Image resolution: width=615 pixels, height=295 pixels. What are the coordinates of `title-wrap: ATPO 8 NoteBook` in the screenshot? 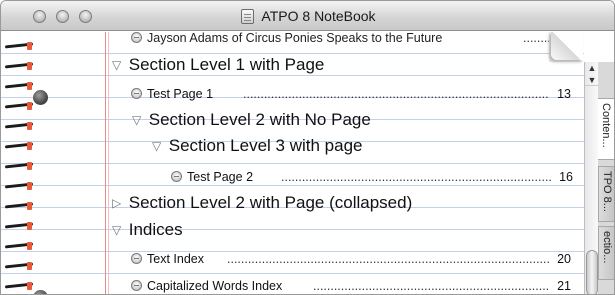 It's located at (307, 16).